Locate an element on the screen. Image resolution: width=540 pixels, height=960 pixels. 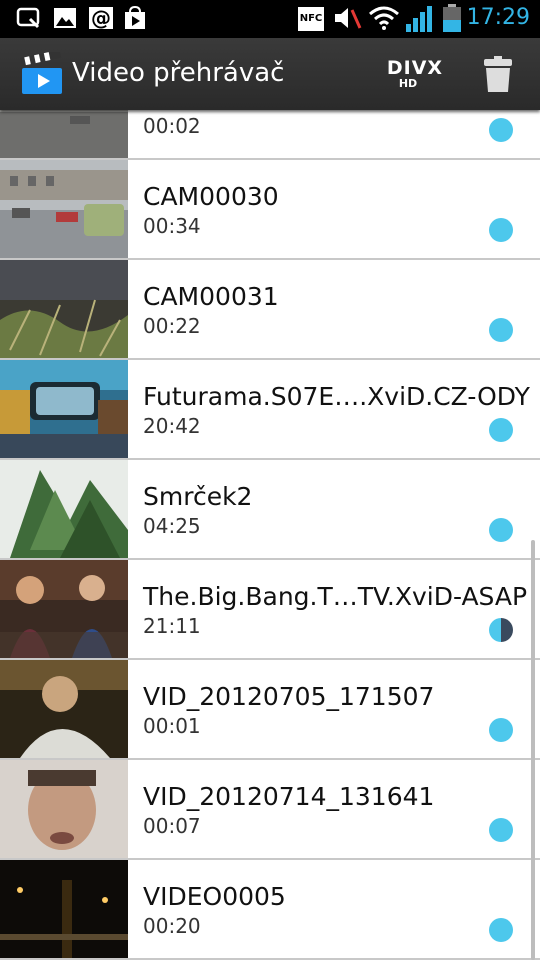
action-bar: Video přehrávač DIVX HD is located at coordinates (270, 74).